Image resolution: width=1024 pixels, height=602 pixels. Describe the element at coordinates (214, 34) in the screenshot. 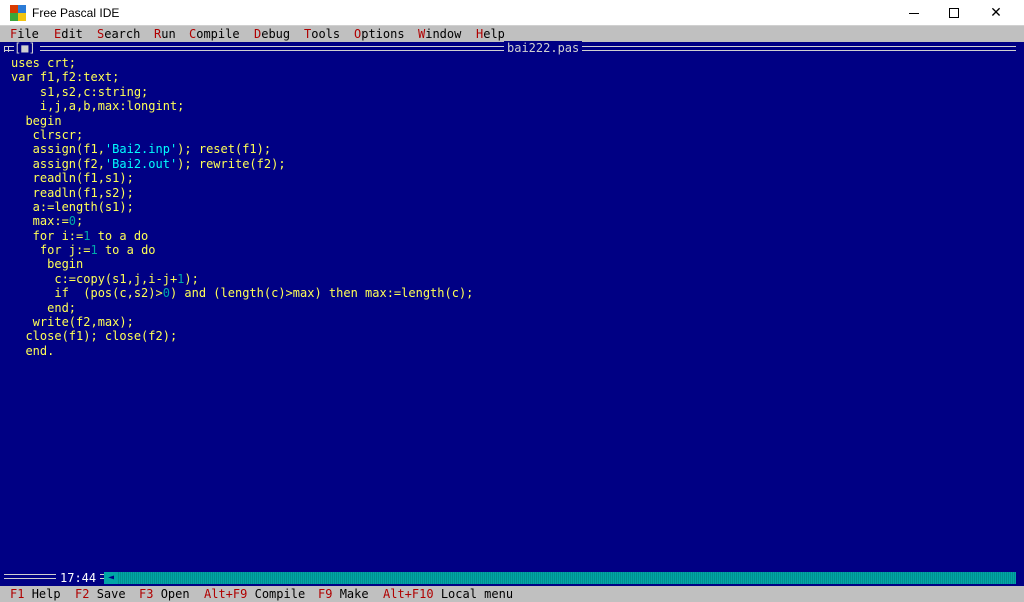

I see `menu-compile: Compile` at that location.